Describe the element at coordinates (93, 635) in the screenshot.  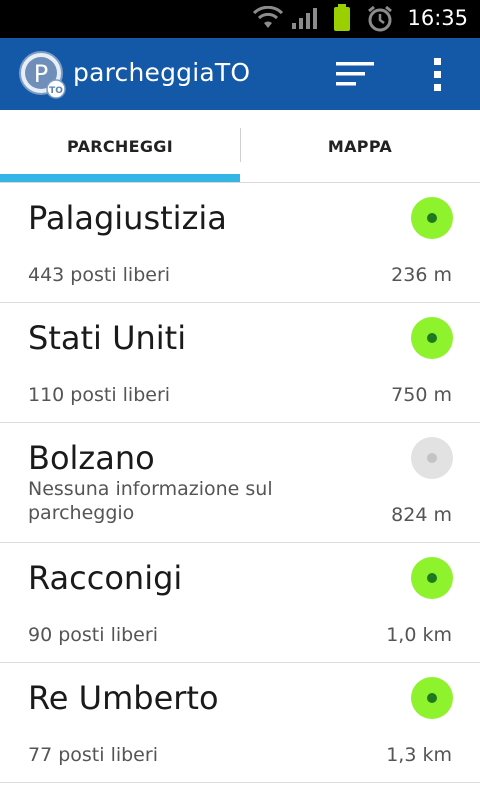
I see `parking-status: 90 posti liberi` at that location.